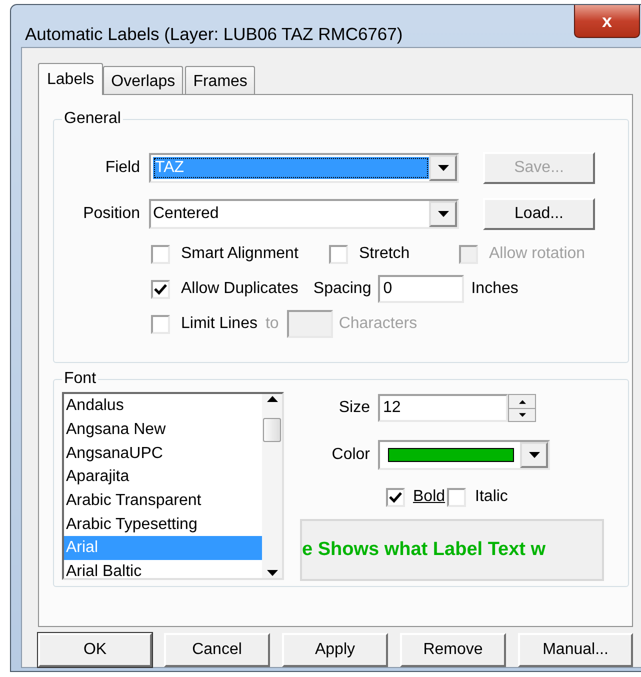 This screenshot has height=677, width=641. I want to click on dropdown: Centered, so click(304, 214).